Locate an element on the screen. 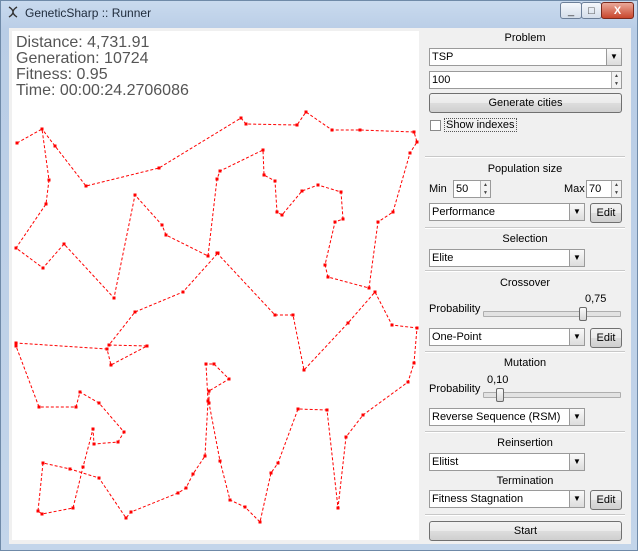 The height and width of the screenshot is (553, 640). show-indexes-label: Show indexes is located at coordinates (480, 125).